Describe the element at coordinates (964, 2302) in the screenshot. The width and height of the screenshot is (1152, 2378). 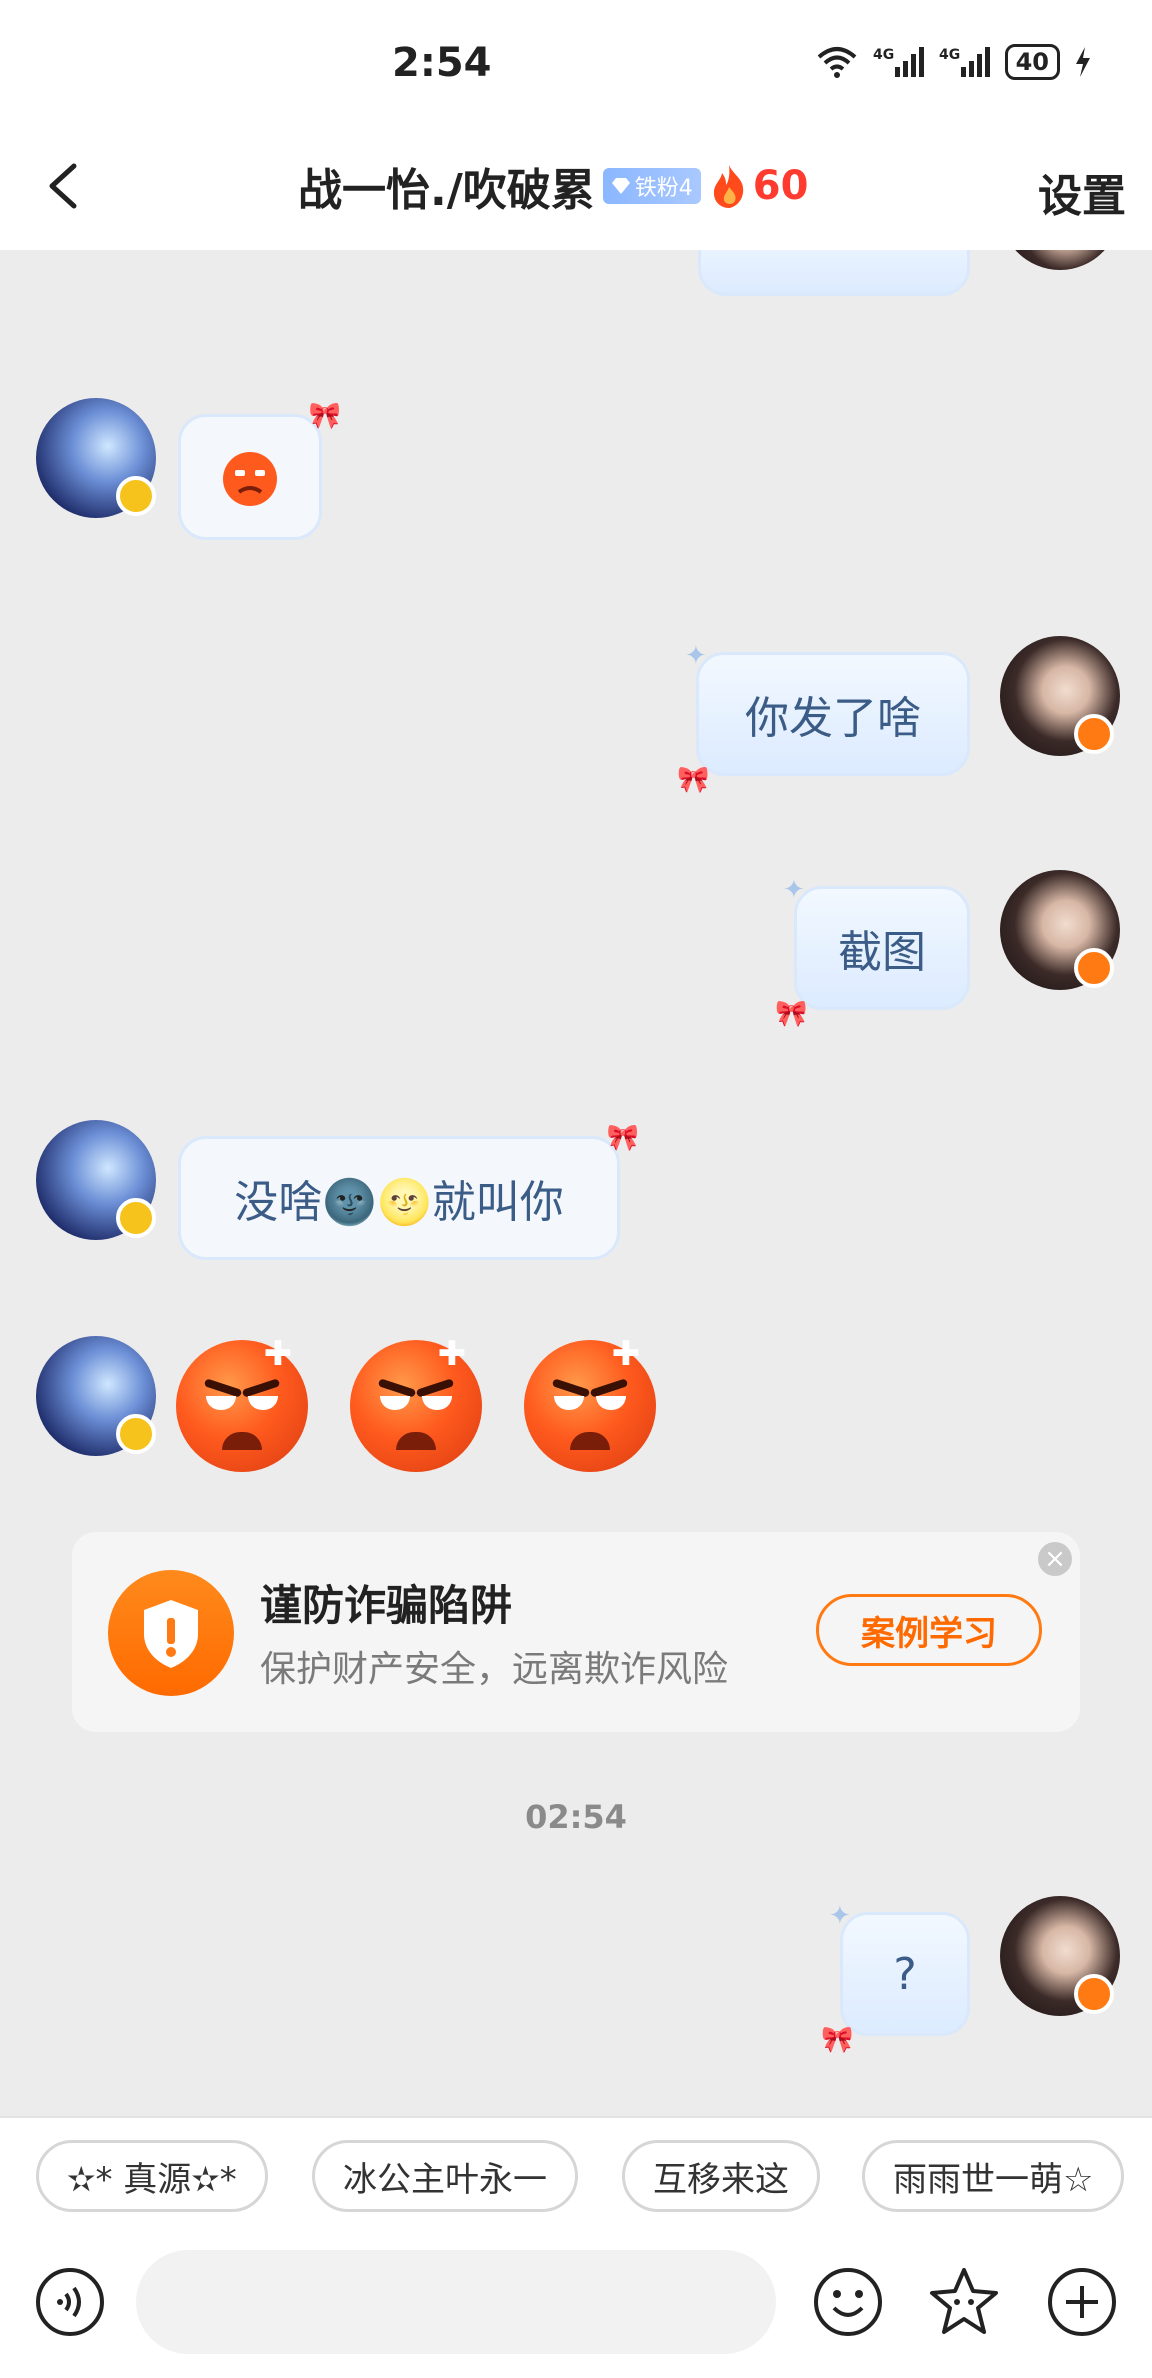
I see `sticker-icon` at that location.